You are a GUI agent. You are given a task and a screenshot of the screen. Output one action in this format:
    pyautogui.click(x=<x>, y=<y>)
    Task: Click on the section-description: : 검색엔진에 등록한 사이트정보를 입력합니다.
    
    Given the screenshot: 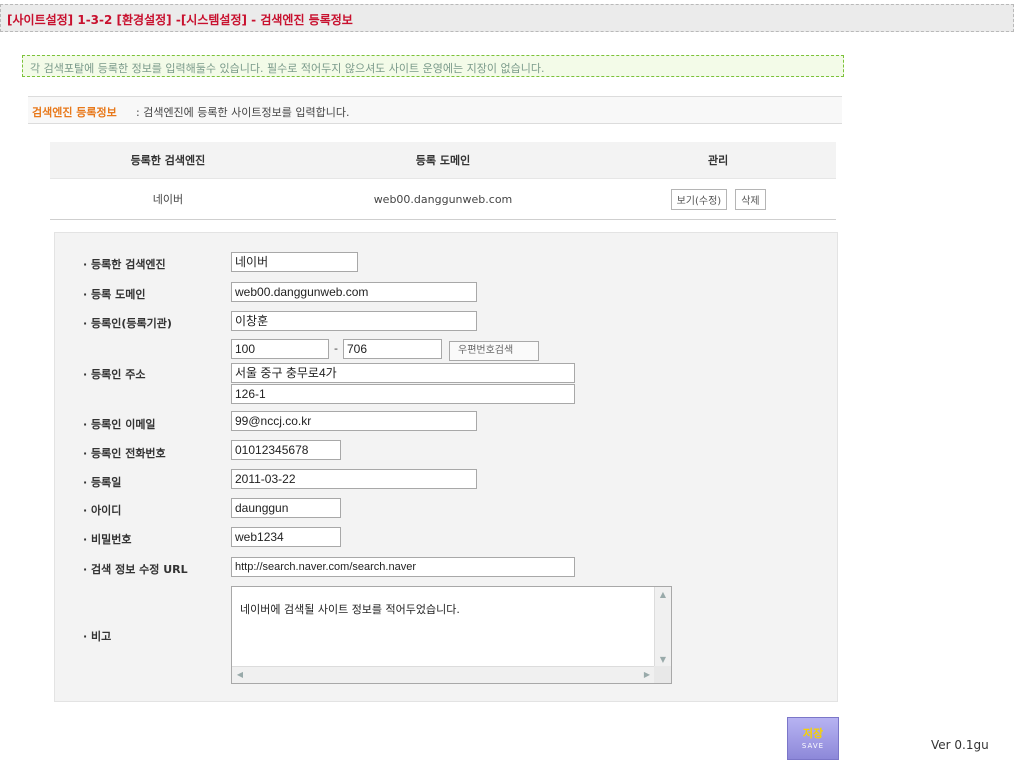 What is the action you would take?
    pyautogui.click(x=243, y=112)
    